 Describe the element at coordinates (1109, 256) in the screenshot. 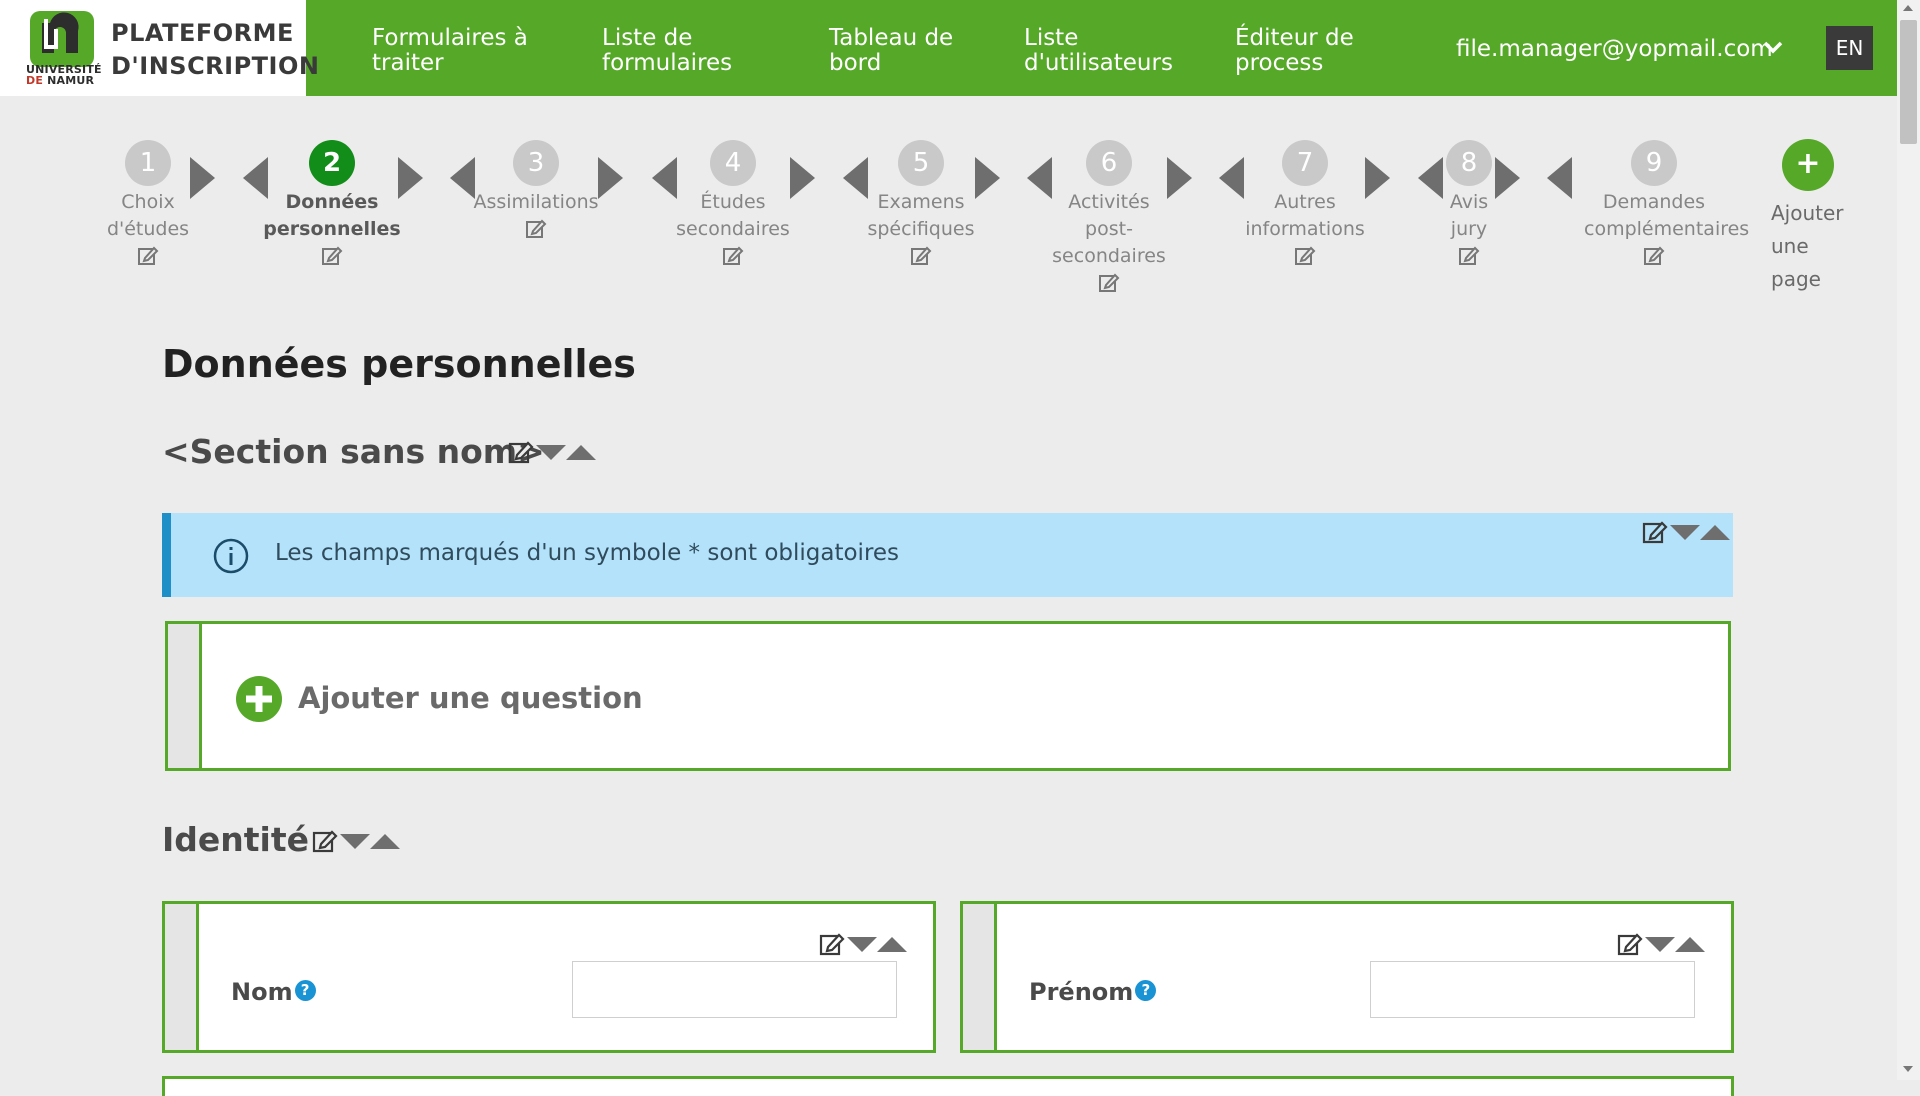

I see `step-label-line3: secondaires` at that location.